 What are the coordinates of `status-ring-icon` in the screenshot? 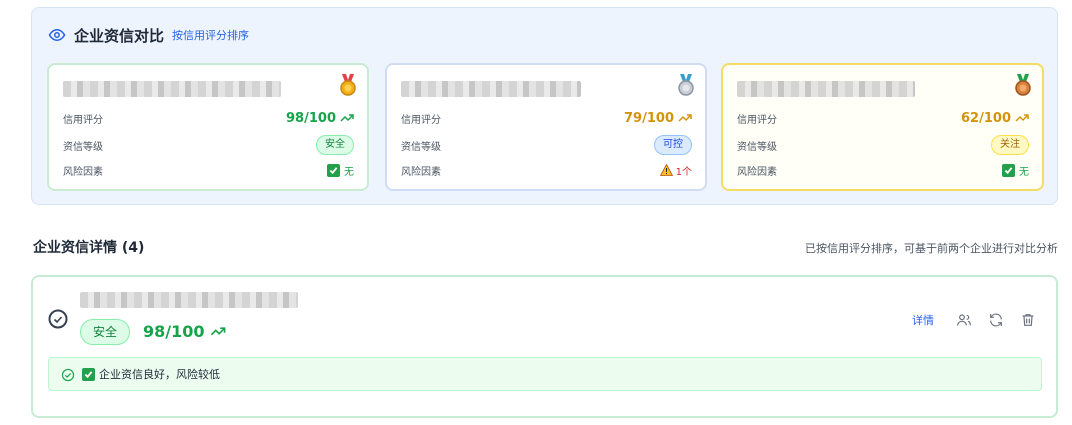 It's located at (58, 319).